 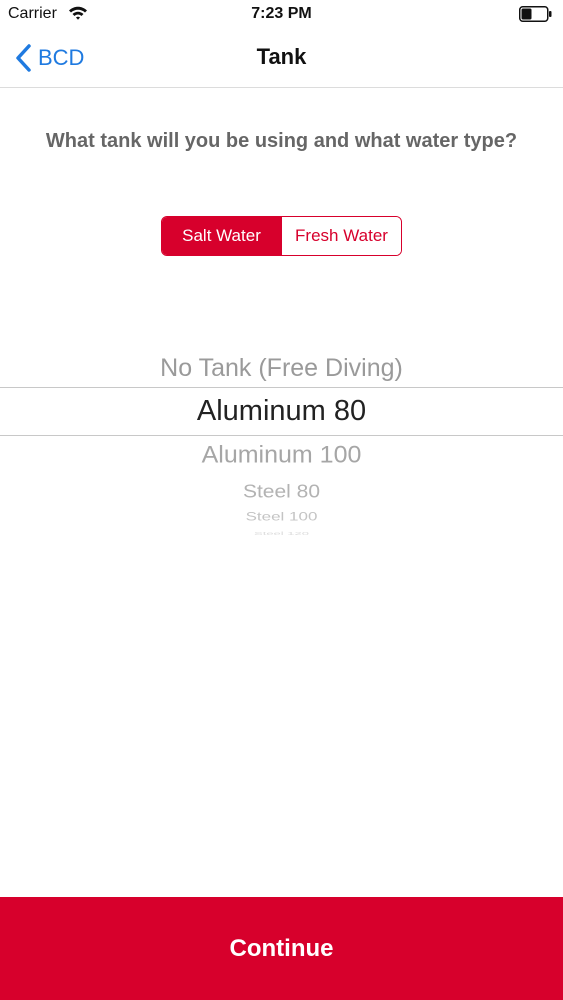 What do you see at coordinates (535, 14) in the screenshot?
I see `battery-icon` at bounding box center [535, 14].